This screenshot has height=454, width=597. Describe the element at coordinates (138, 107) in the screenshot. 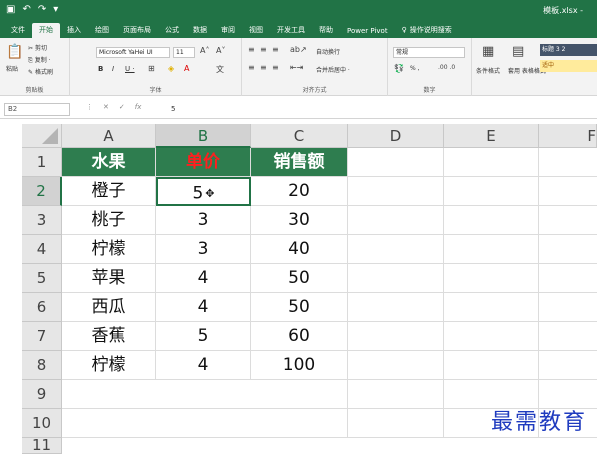

I see `insert-function-icon: fx` at that location.